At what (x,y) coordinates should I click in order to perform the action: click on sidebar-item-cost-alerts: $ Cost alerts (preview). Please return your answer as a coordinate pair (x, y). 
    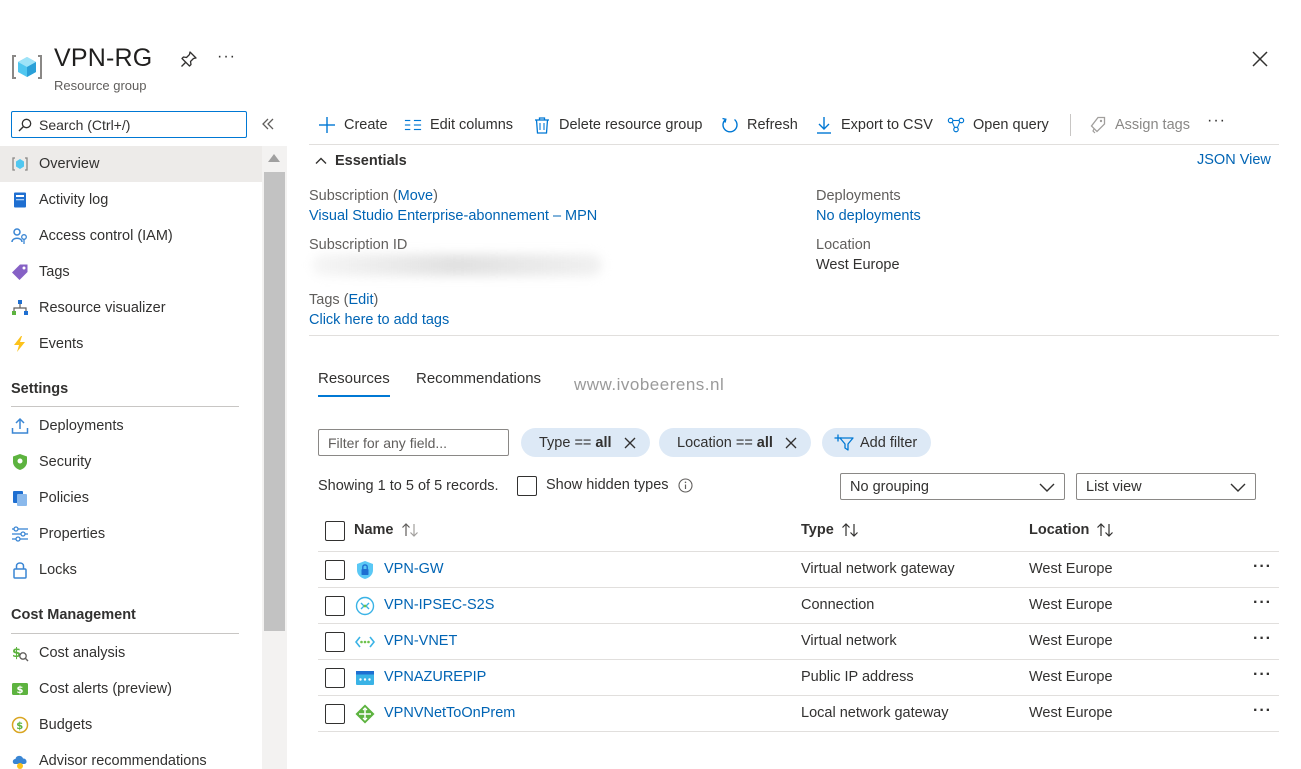
    Looking at the image, I should click on (131, 689).